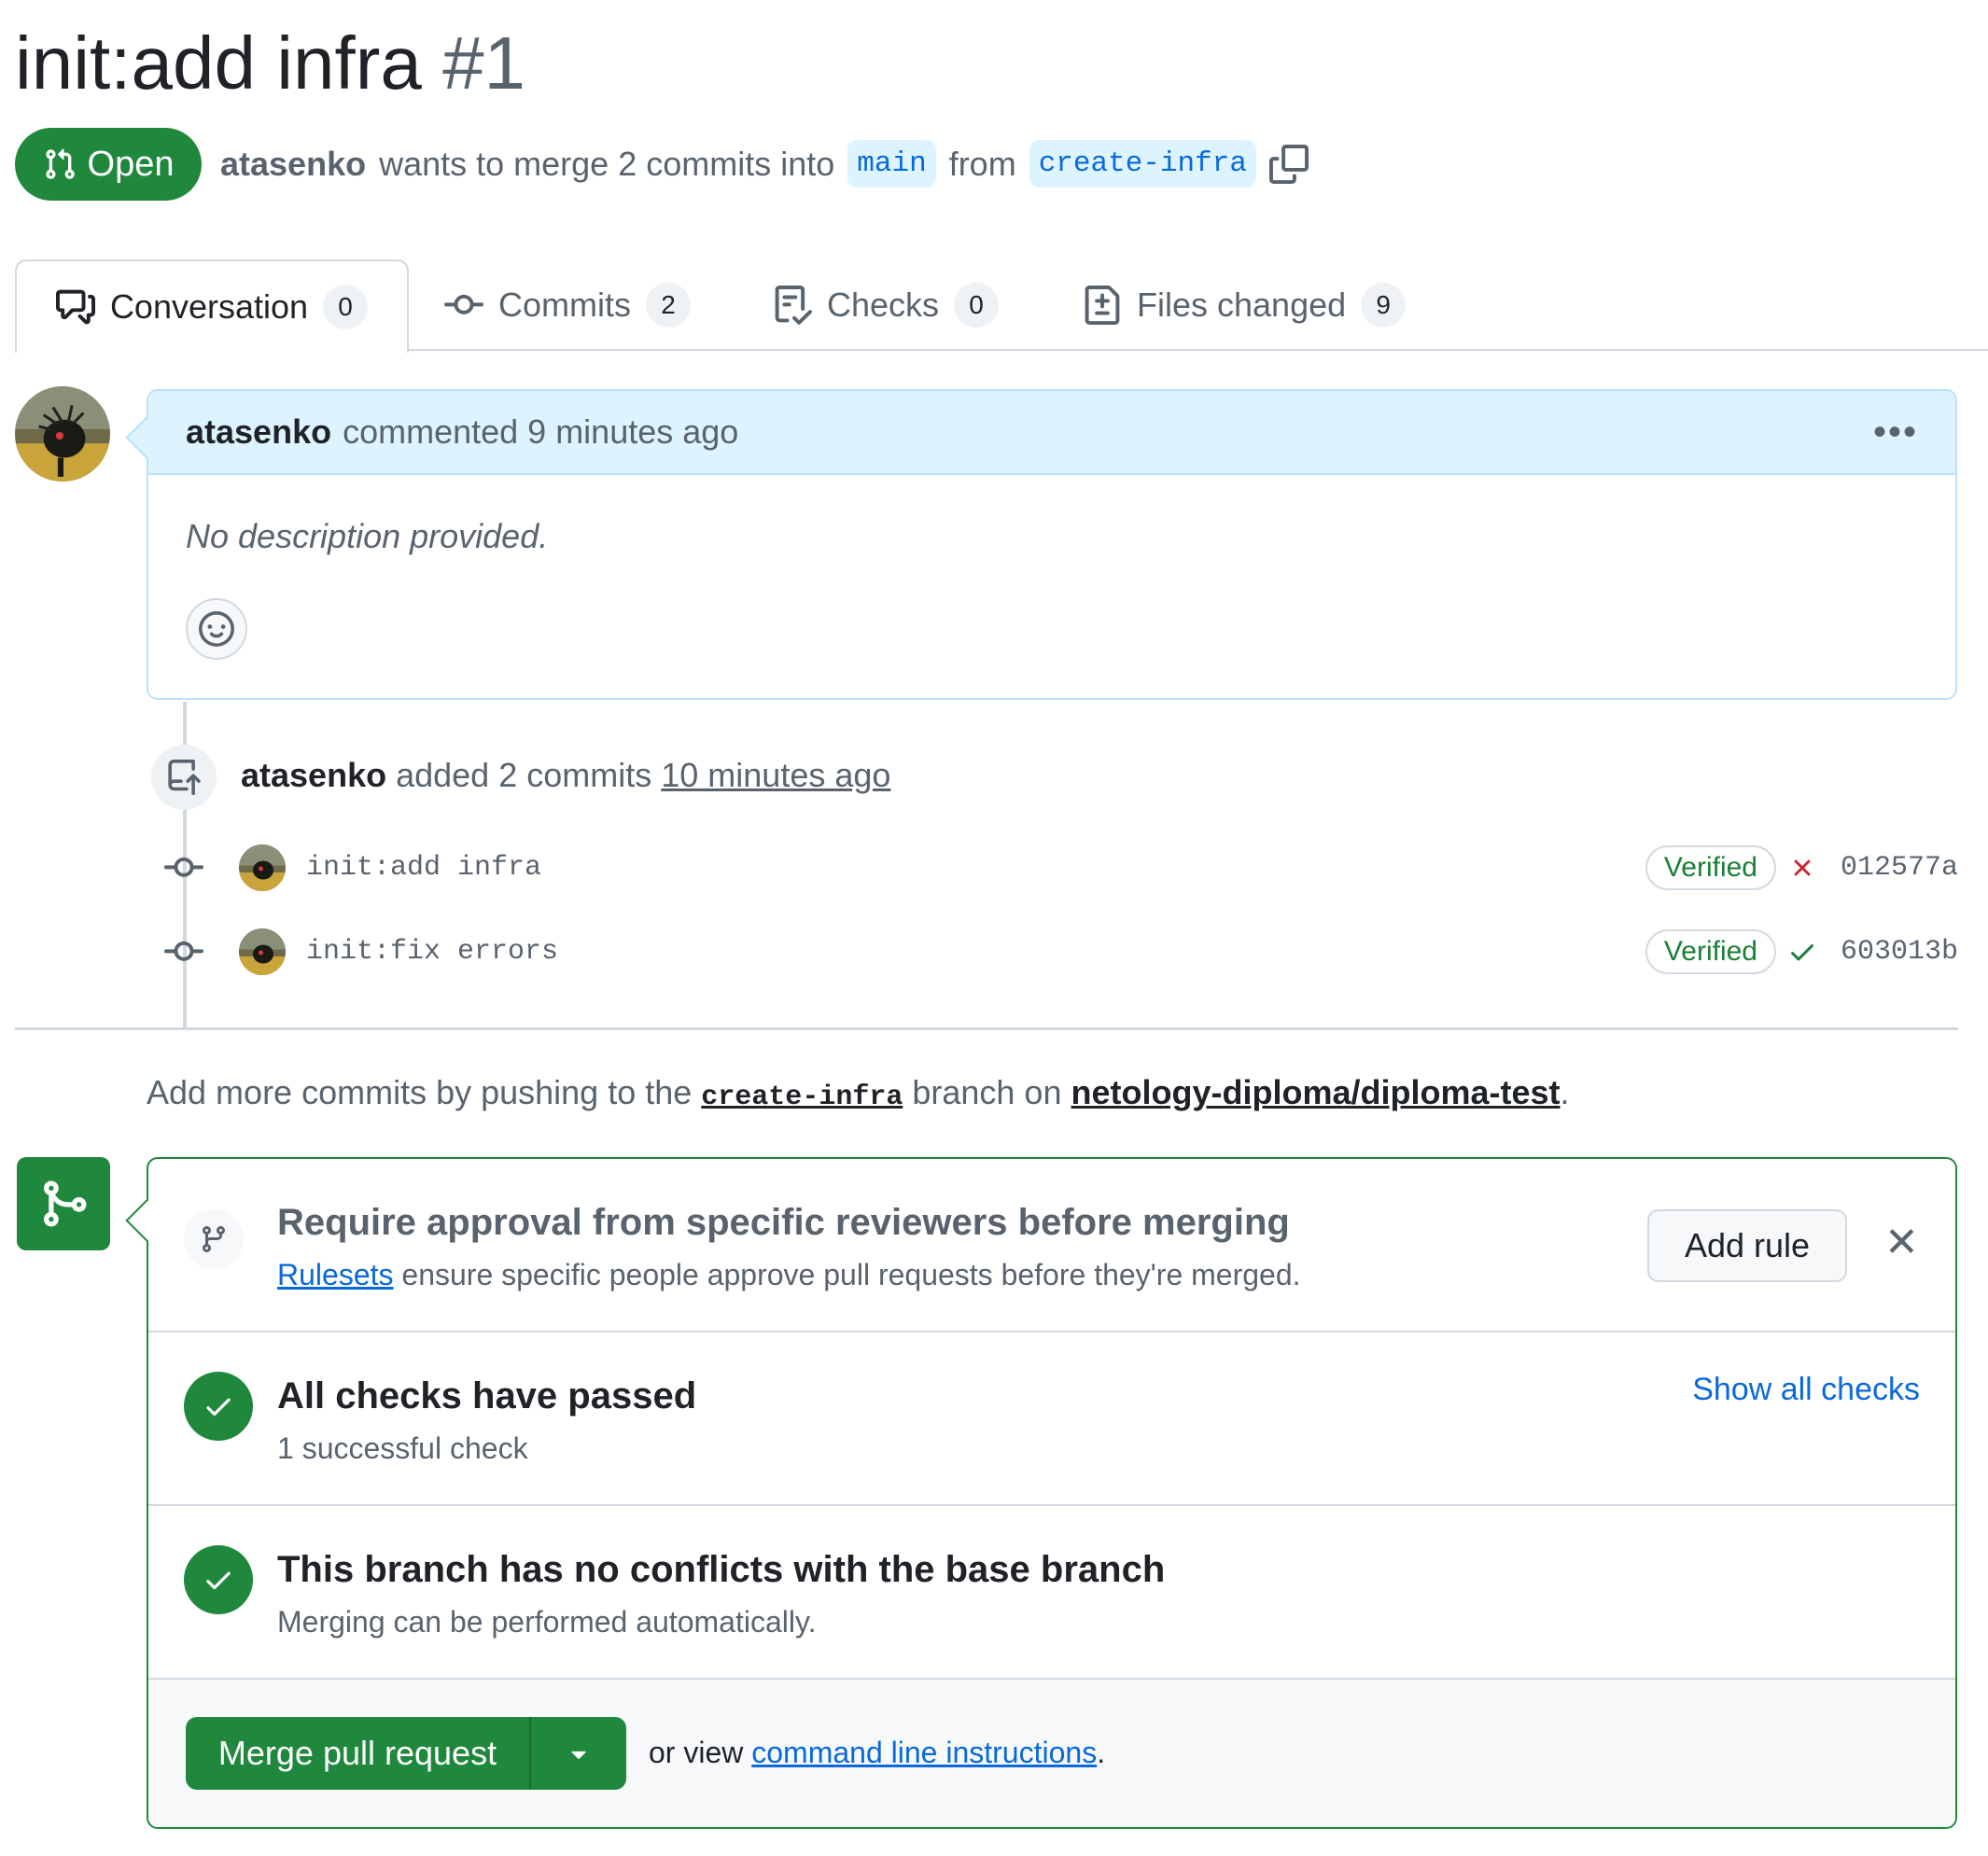 This screenshot has width=1988, height=1856. What do you see at coordinates (1747, 1245) in the screenshot?
I see `add-rule-button: Add rule` at bounding box center [1747, 1245].